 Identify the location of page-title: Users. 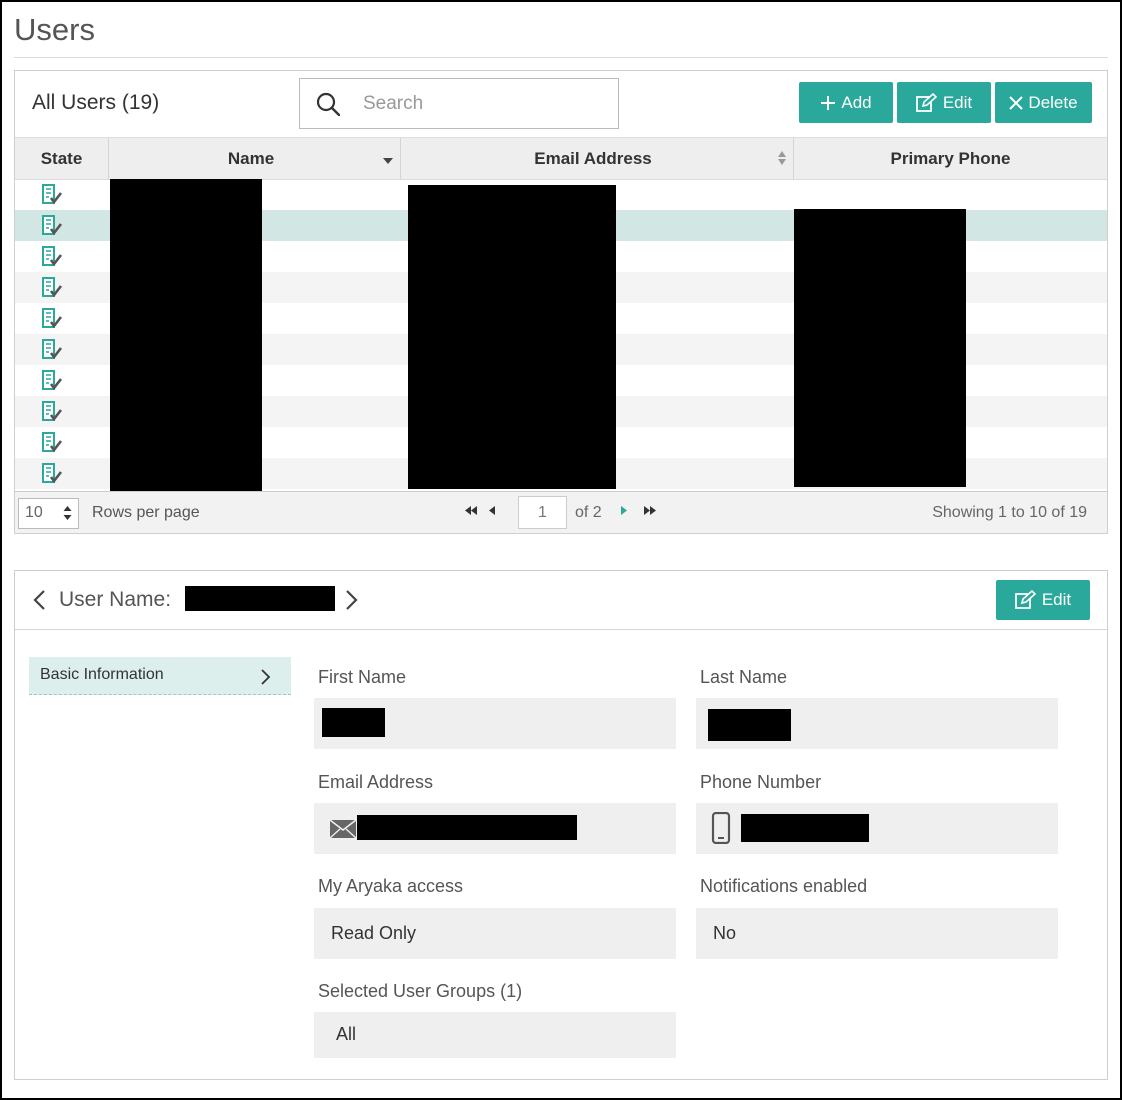
(54, 29).